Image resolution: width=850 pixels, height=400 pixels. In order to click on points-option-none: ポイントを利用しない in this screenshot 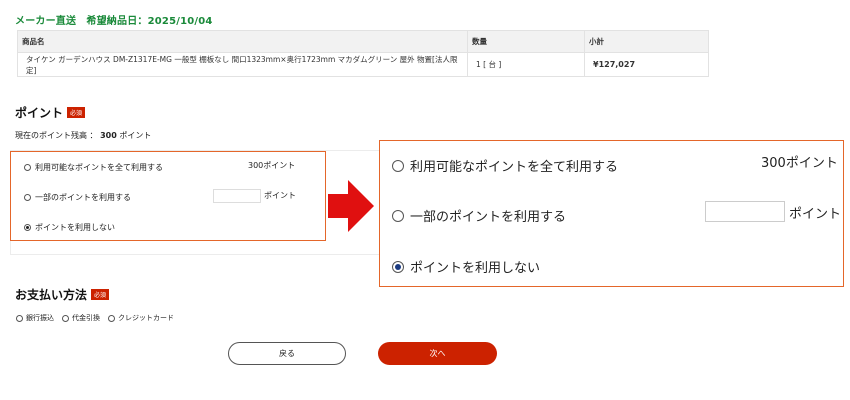, I will do `click(466, 266)`.